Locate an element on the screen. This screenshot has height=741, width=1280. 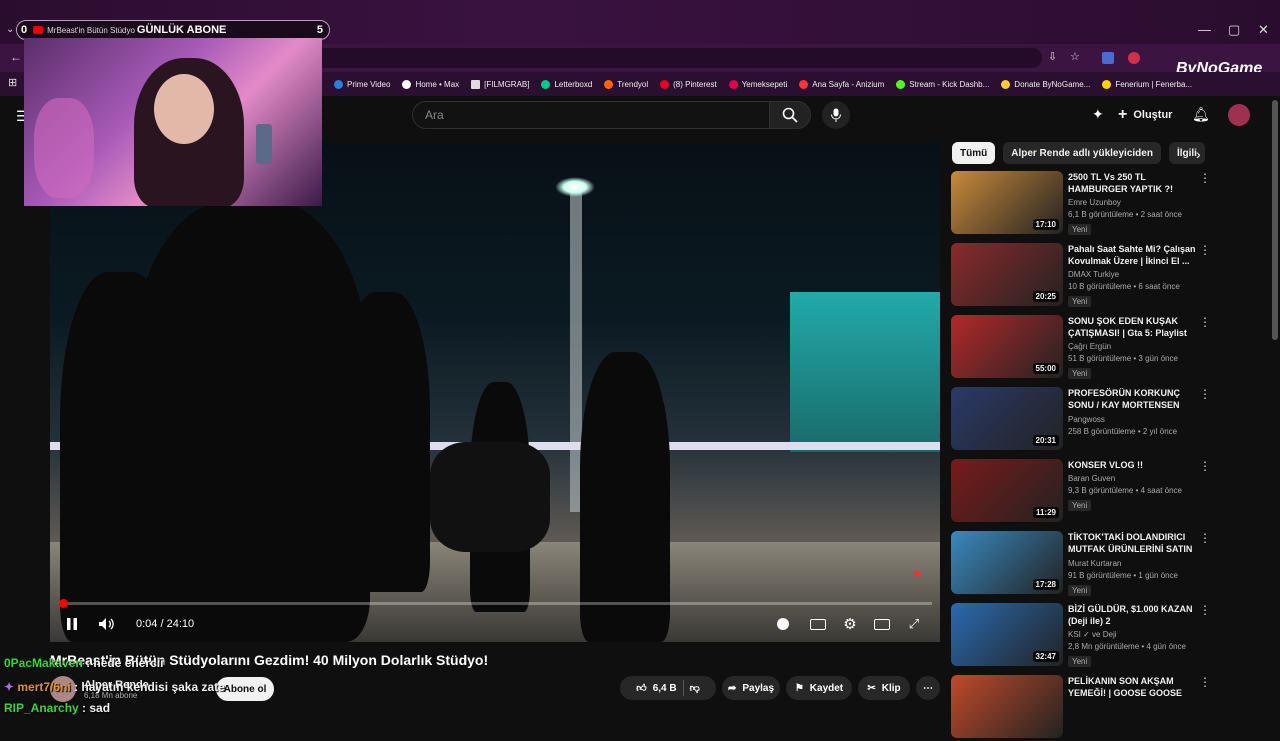
chip-all: Tümü is located at coordinates (974, 153).